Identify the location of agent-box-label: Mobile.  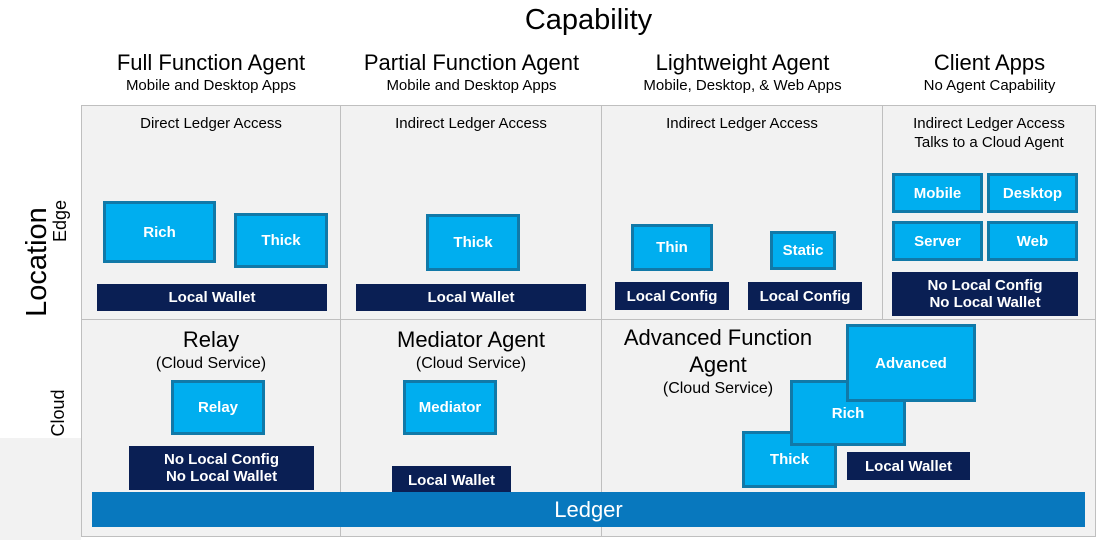
(937, 193).